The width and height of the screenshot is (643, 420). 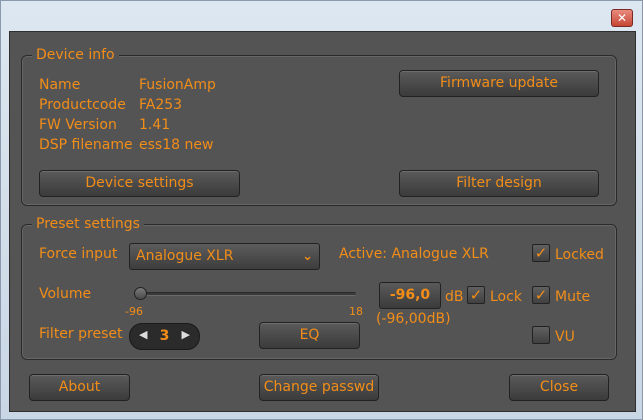 I want to click on volume-slider-thumb, so click(x=140, y=293).